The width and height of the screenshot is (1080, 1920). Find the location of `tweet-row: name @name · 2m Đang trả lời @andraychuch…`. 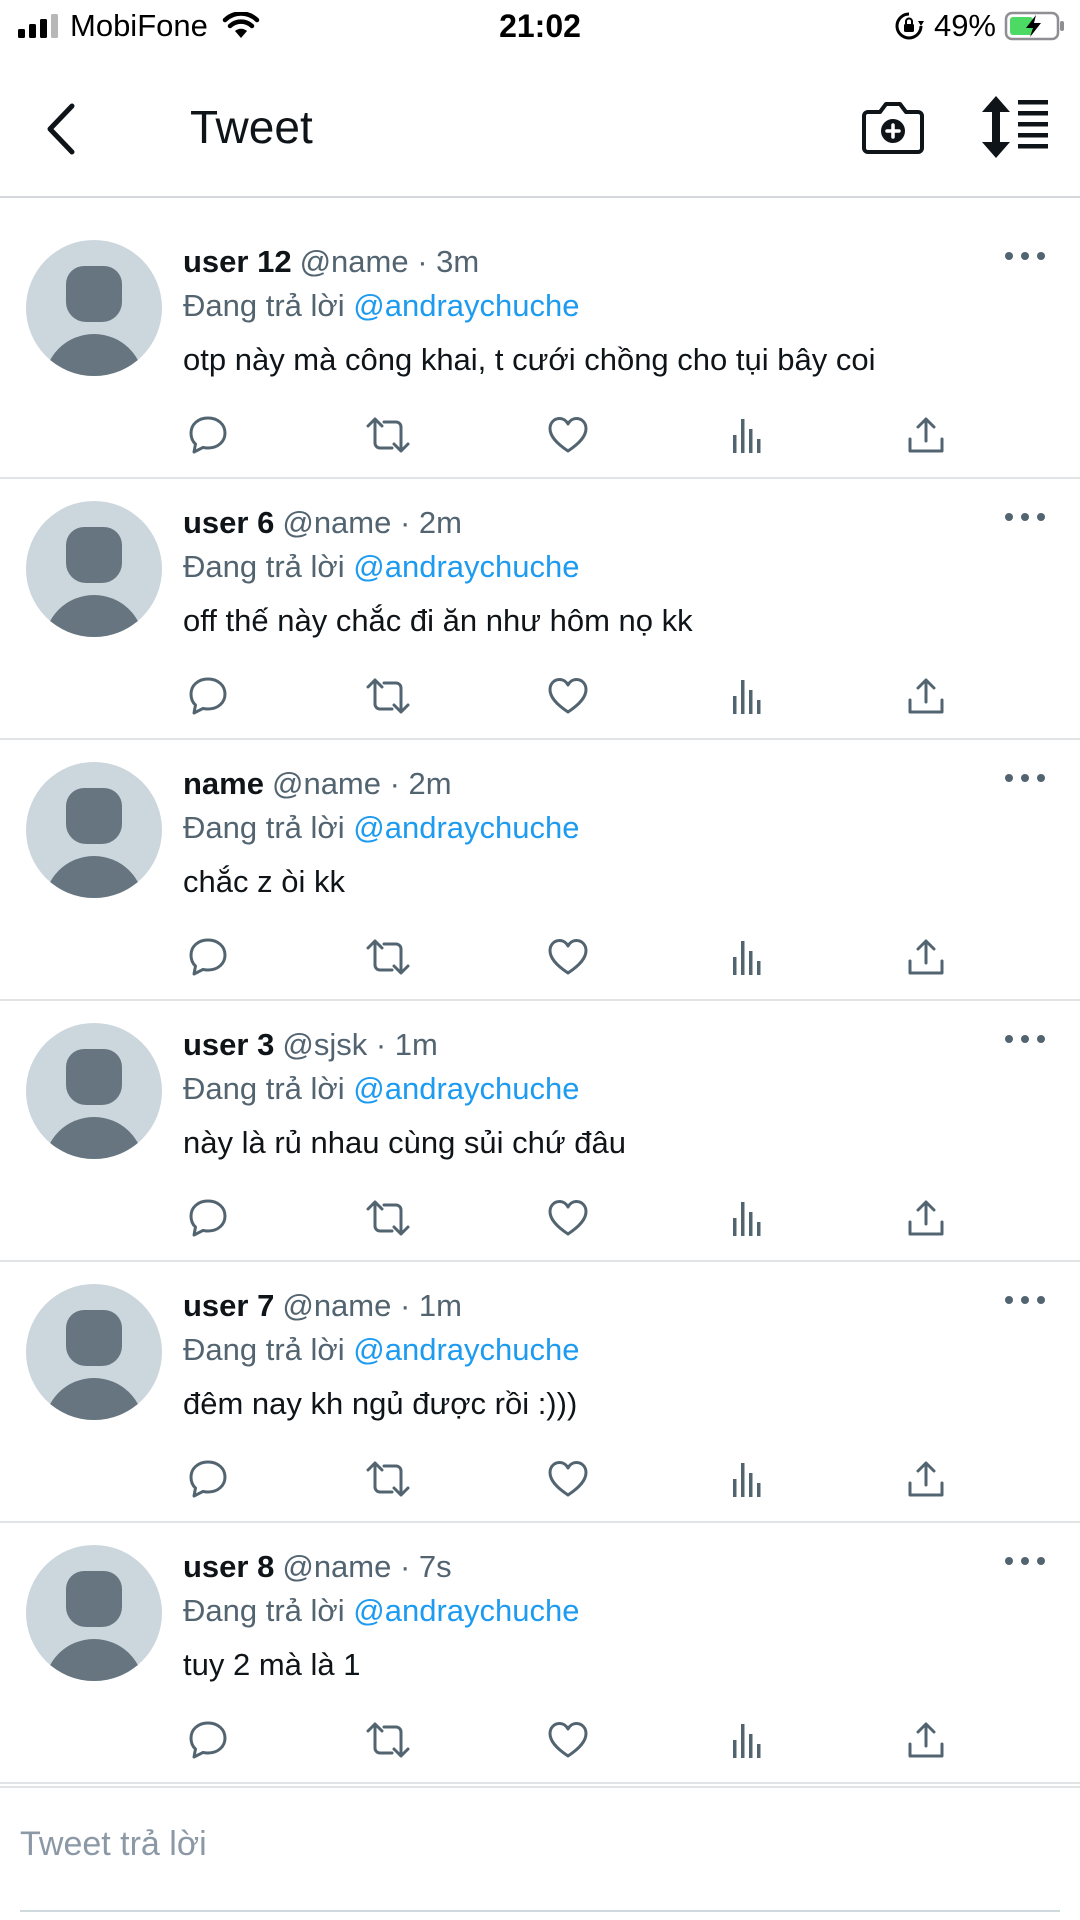

tweet-row: name @name · 2m Đang trả lời @andraychuch… is located at coordinates (540, 870).